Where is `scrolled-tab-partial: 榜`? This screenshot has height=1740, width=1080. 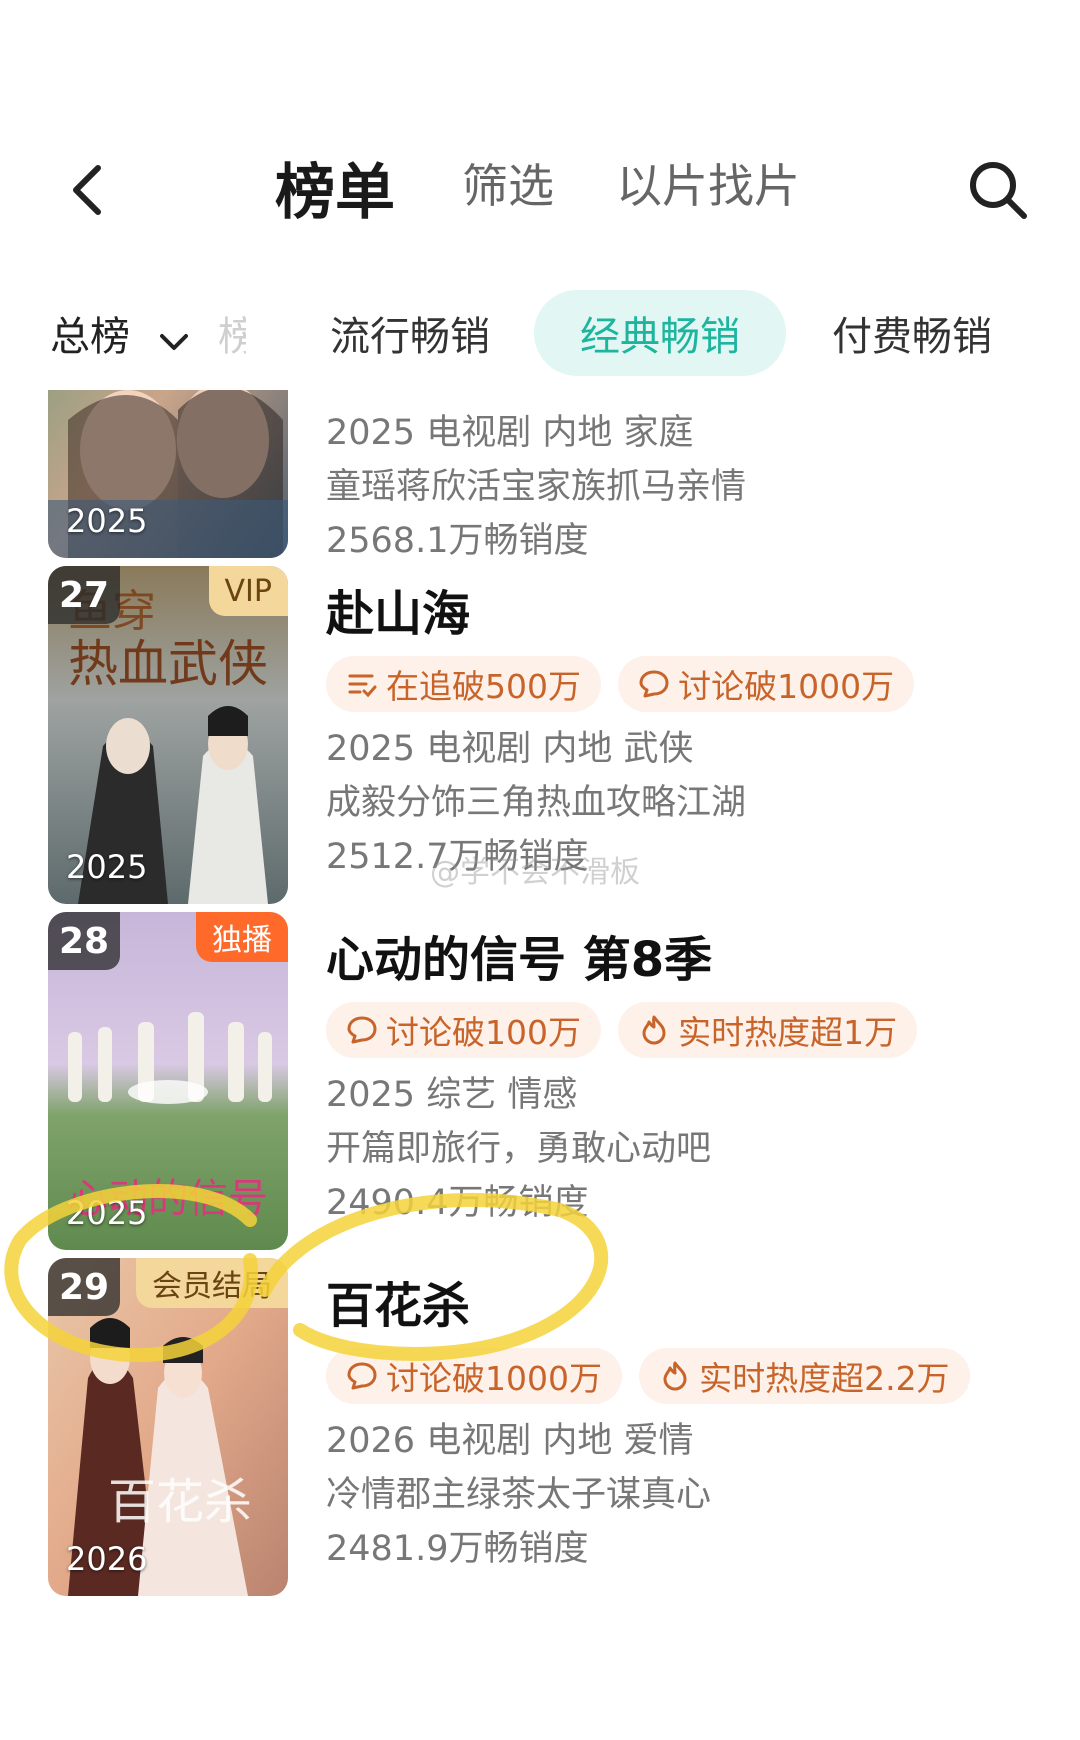
scrolled-tab-partial: 榜 is located at coordinates (232, 333).